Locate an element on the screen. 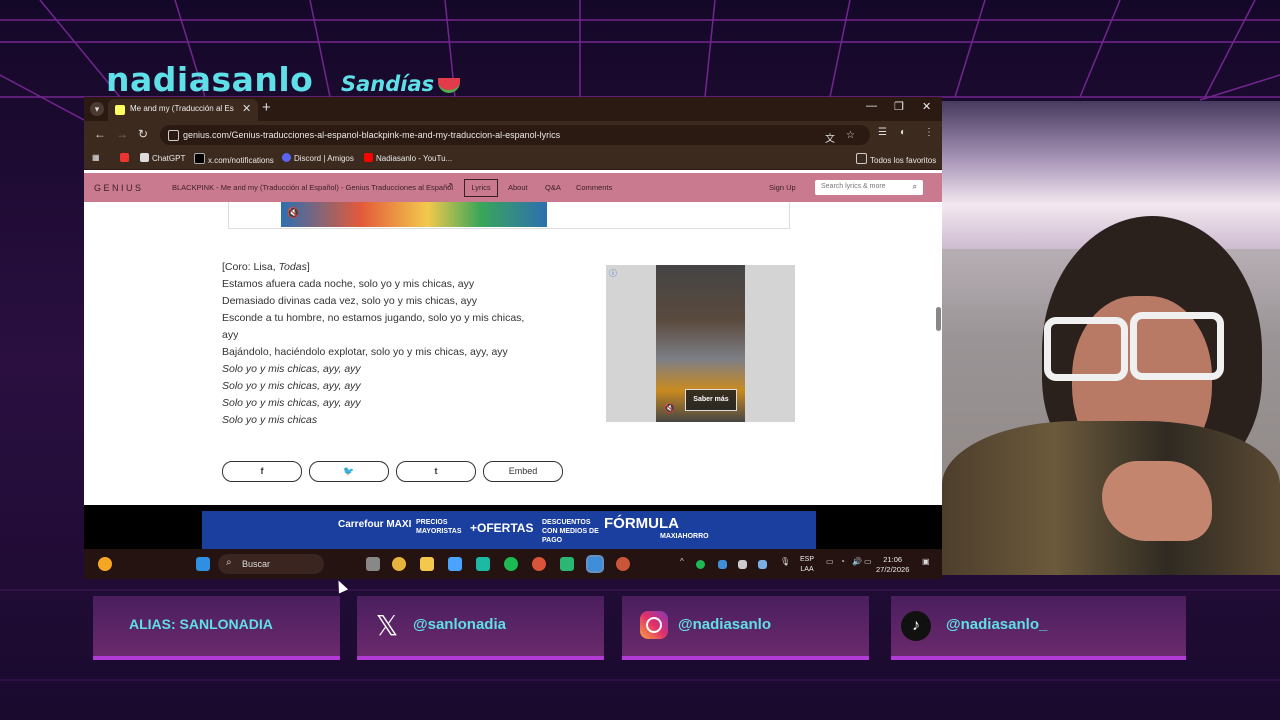 This screenshot has height=720, width=1280. nav-comments: Comments is located at coordinates (594, 187).